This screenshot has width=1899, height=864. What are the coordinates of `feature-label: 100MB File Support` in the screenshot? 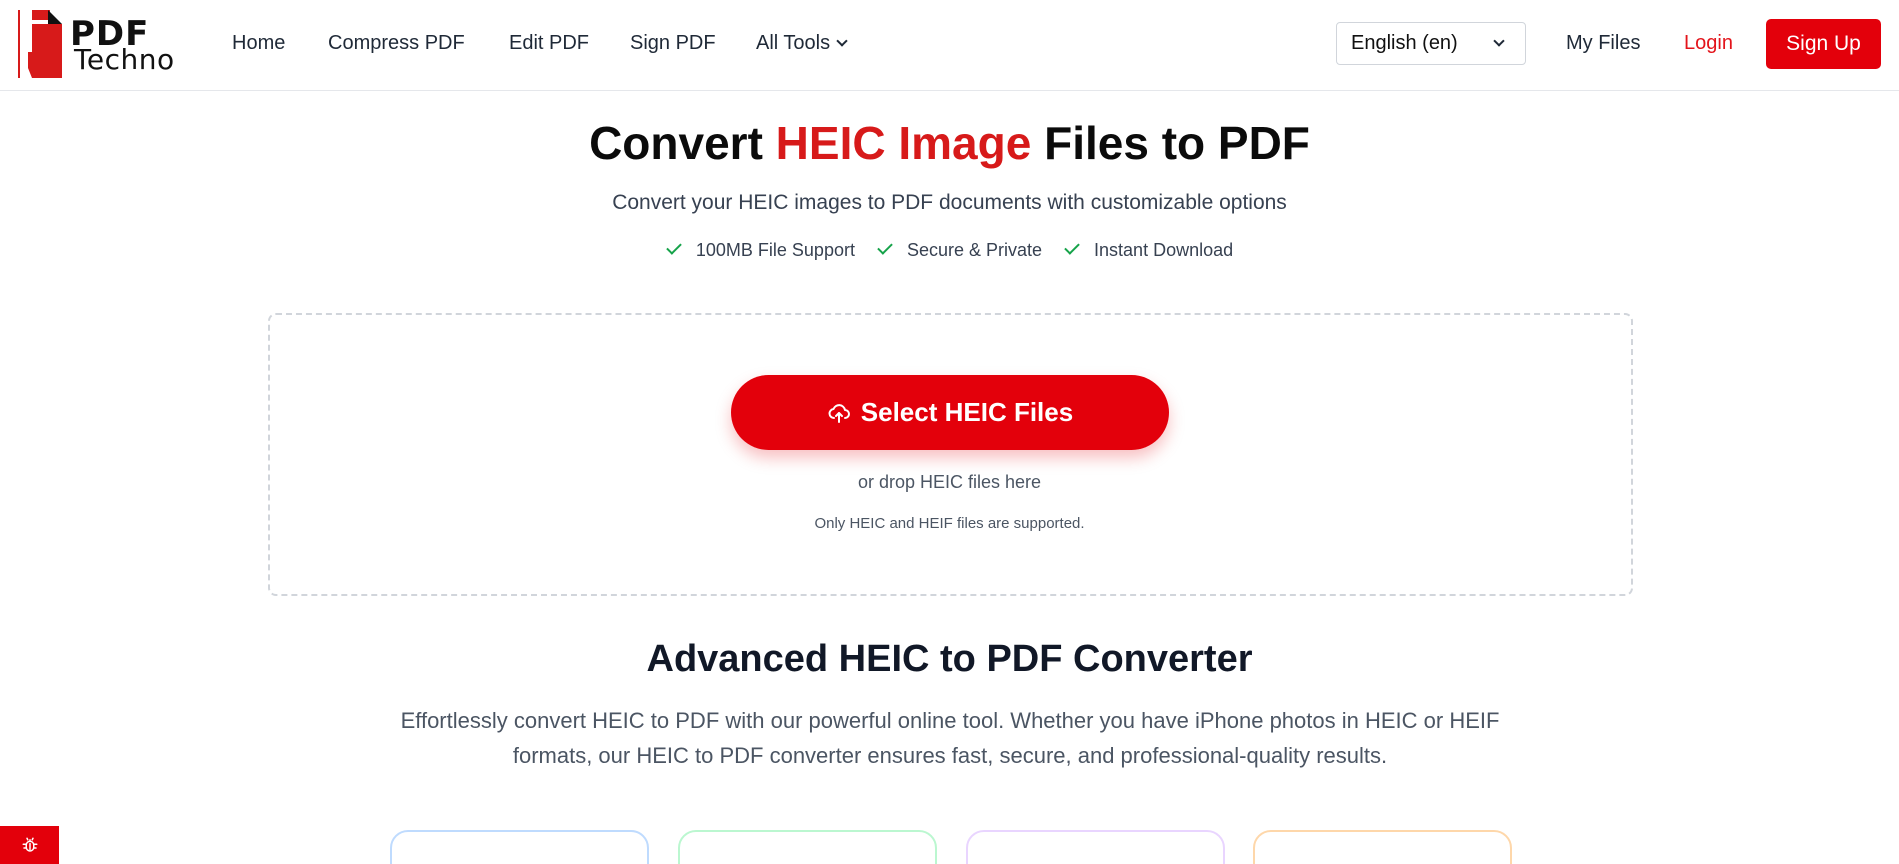 It's located at (775, 250).